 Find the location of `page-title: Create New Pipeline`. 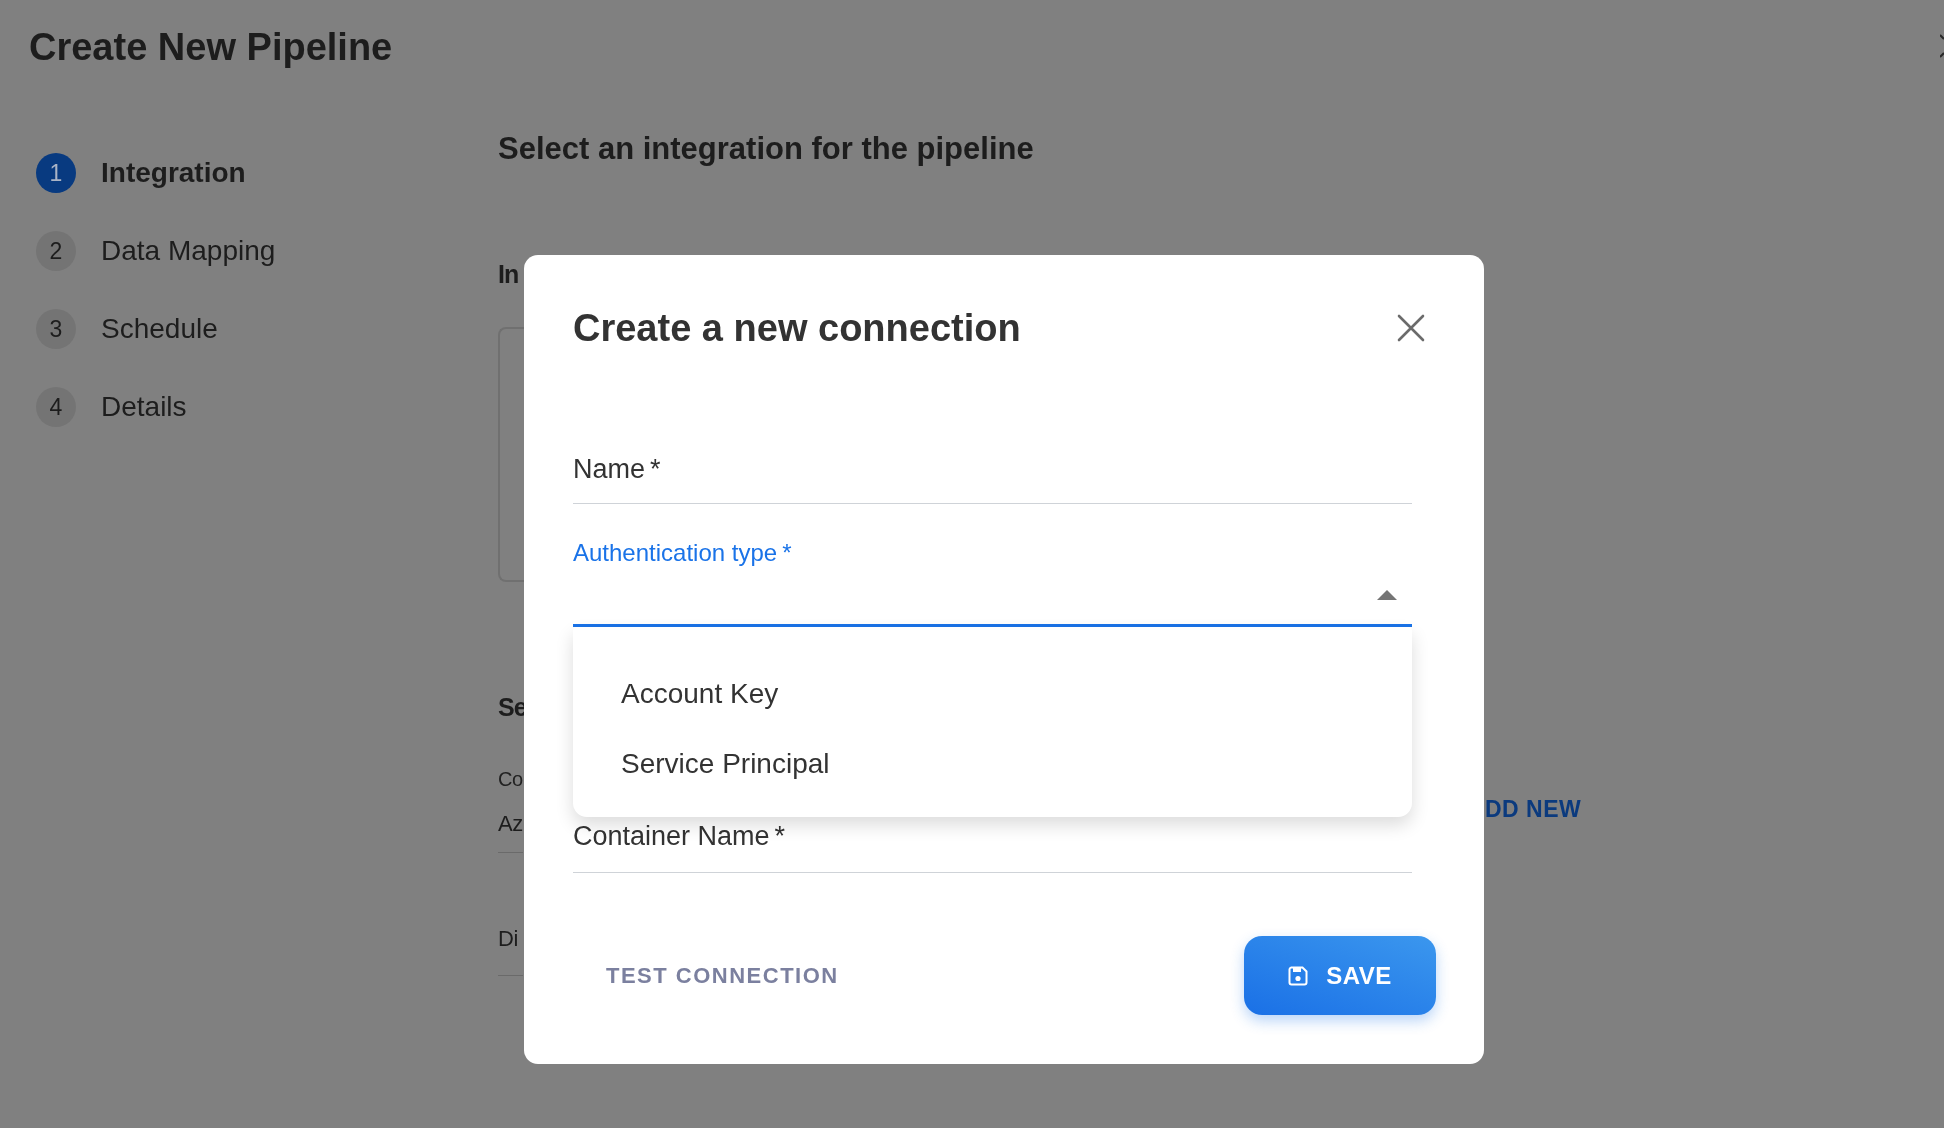

page-title: Create New Pipeline is located at coordinates (211, 47).